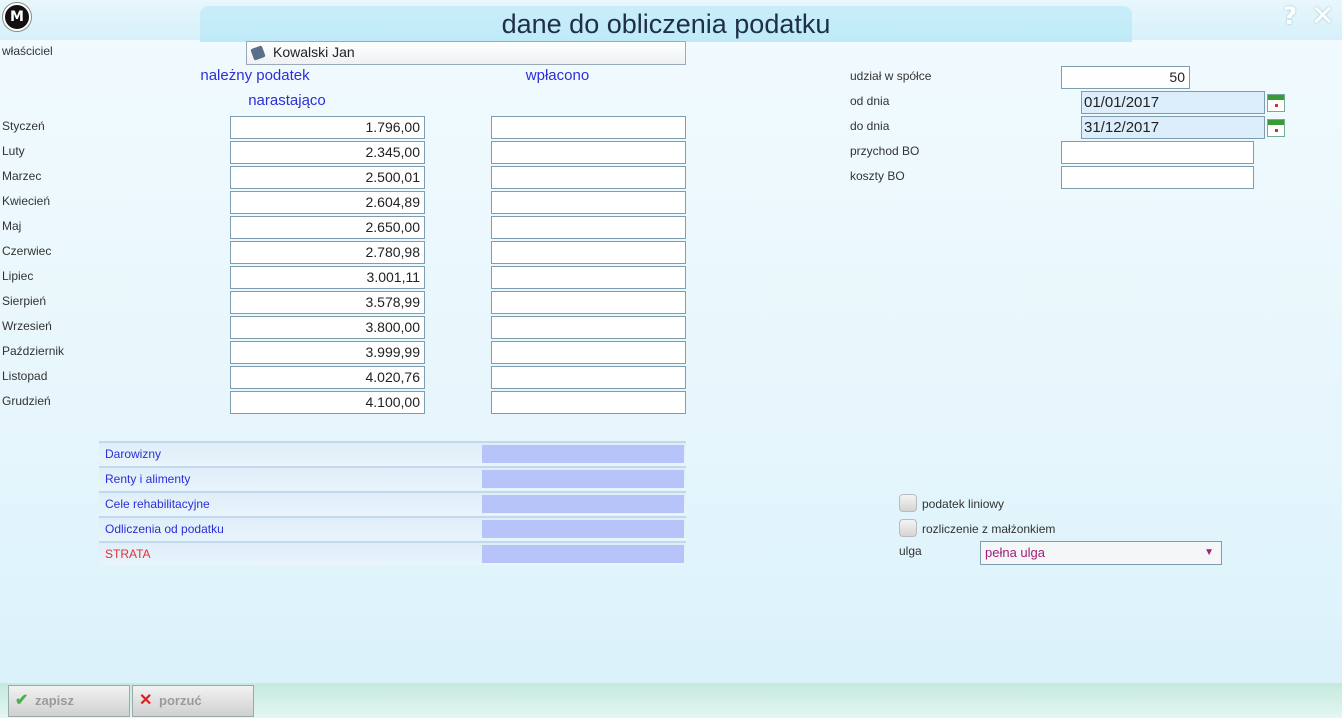 The height and width of the screenshot is (718, 1342). What do you see at coordinates (666, 24) in the screenshot?
I see `window-title: dane do obliczenia podatku` at bounding box center [666, 24].